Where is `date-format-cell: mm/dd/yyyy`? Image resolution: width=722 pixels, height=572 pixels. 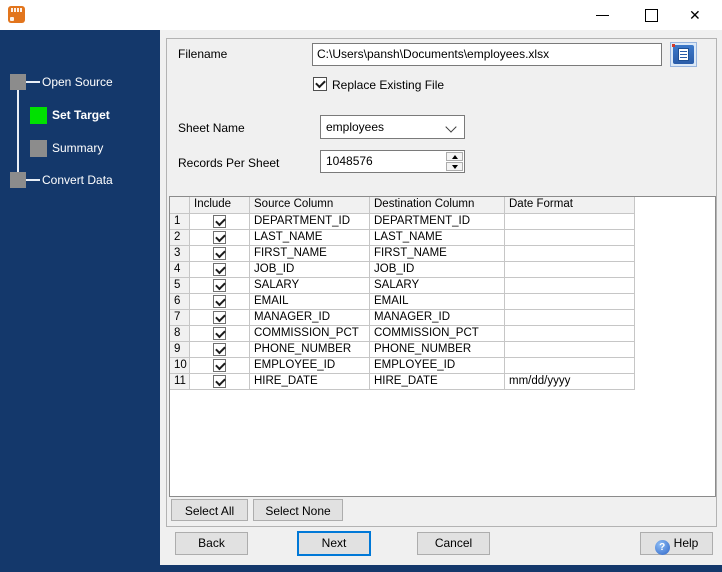 date-format-cell: mm/dd/yyyy is located at coordinates (570, 382).